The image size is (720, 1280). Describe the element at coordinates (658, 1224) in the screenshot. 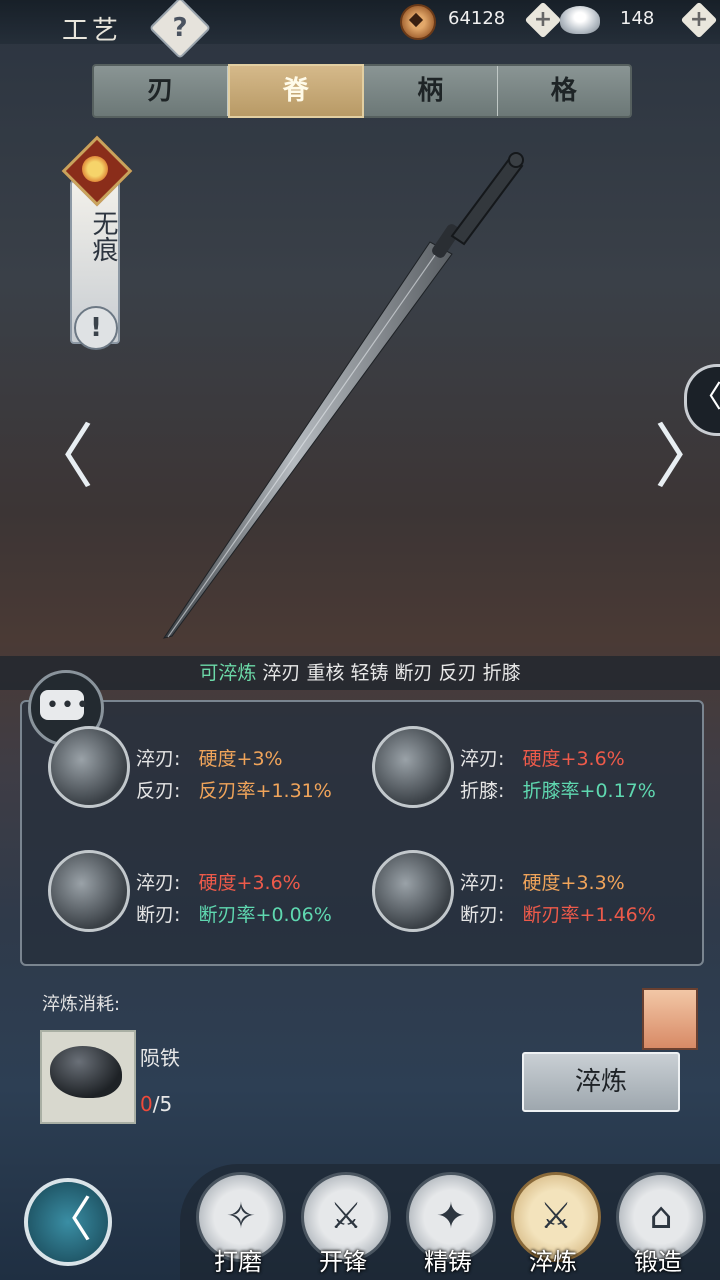

I see `nav-forge: ⌂ 锻造` at that location.